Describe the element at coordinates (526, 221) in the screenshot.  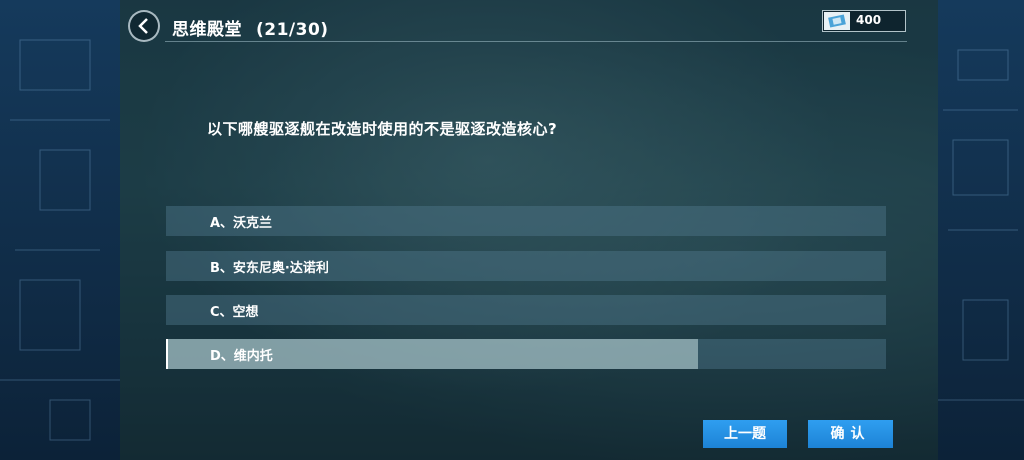
I see `option-a: A、沃克兰` at that location.